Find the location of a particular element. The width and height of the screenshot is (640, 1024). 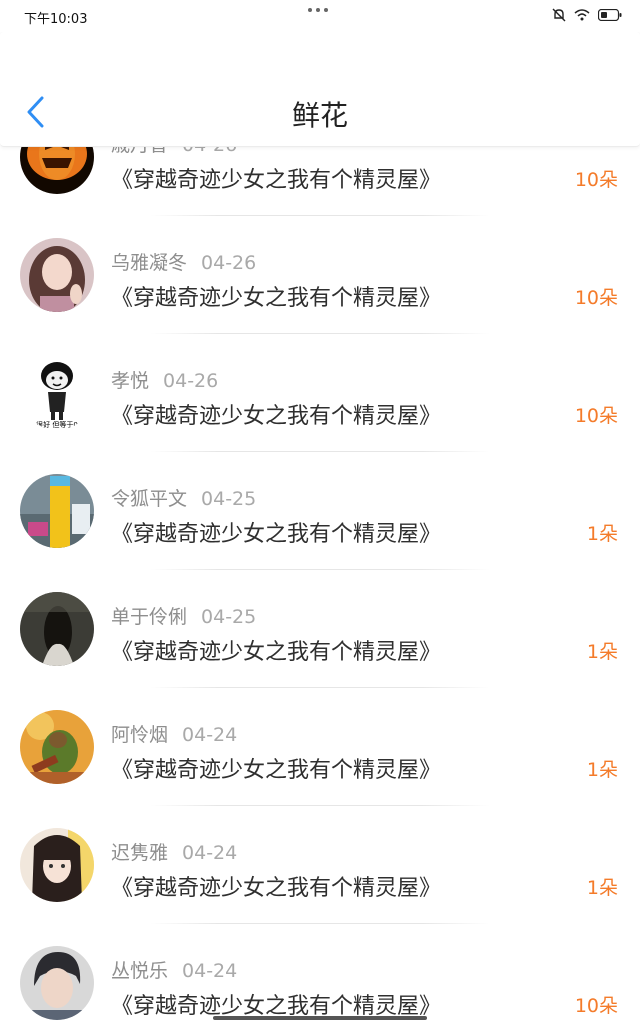

list-item: 很好 但等于0 孝悦 04-26 《穿越奇迹少女之我有个精灵屋》 10朵 is located at coordinates (320, 409).